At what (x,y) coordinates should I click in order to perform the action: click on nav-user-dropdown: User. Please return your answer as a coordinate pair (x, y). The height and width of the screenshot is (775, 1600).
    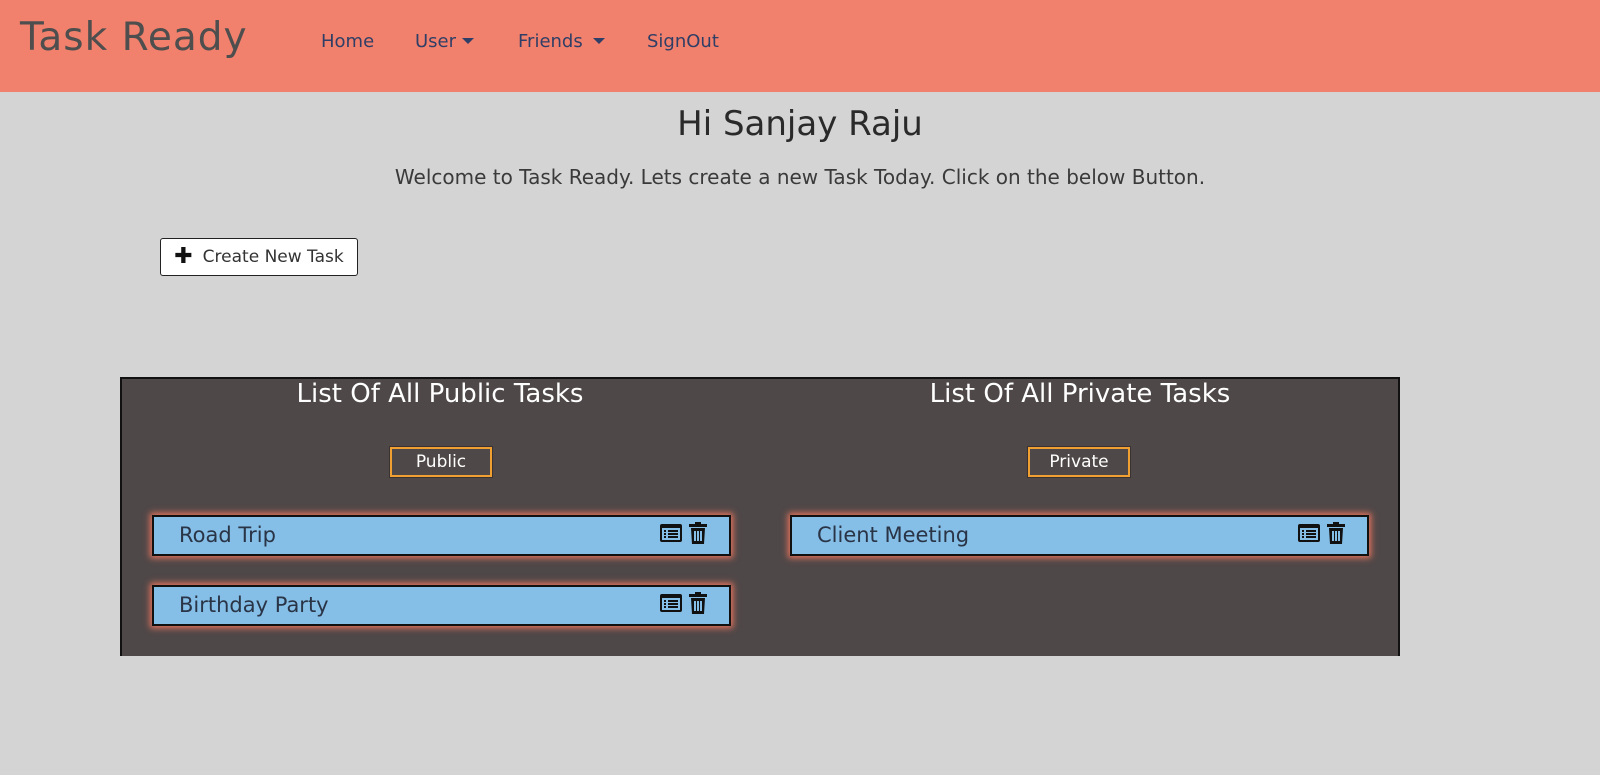
    Looking at the image, I should click on (445, 41).